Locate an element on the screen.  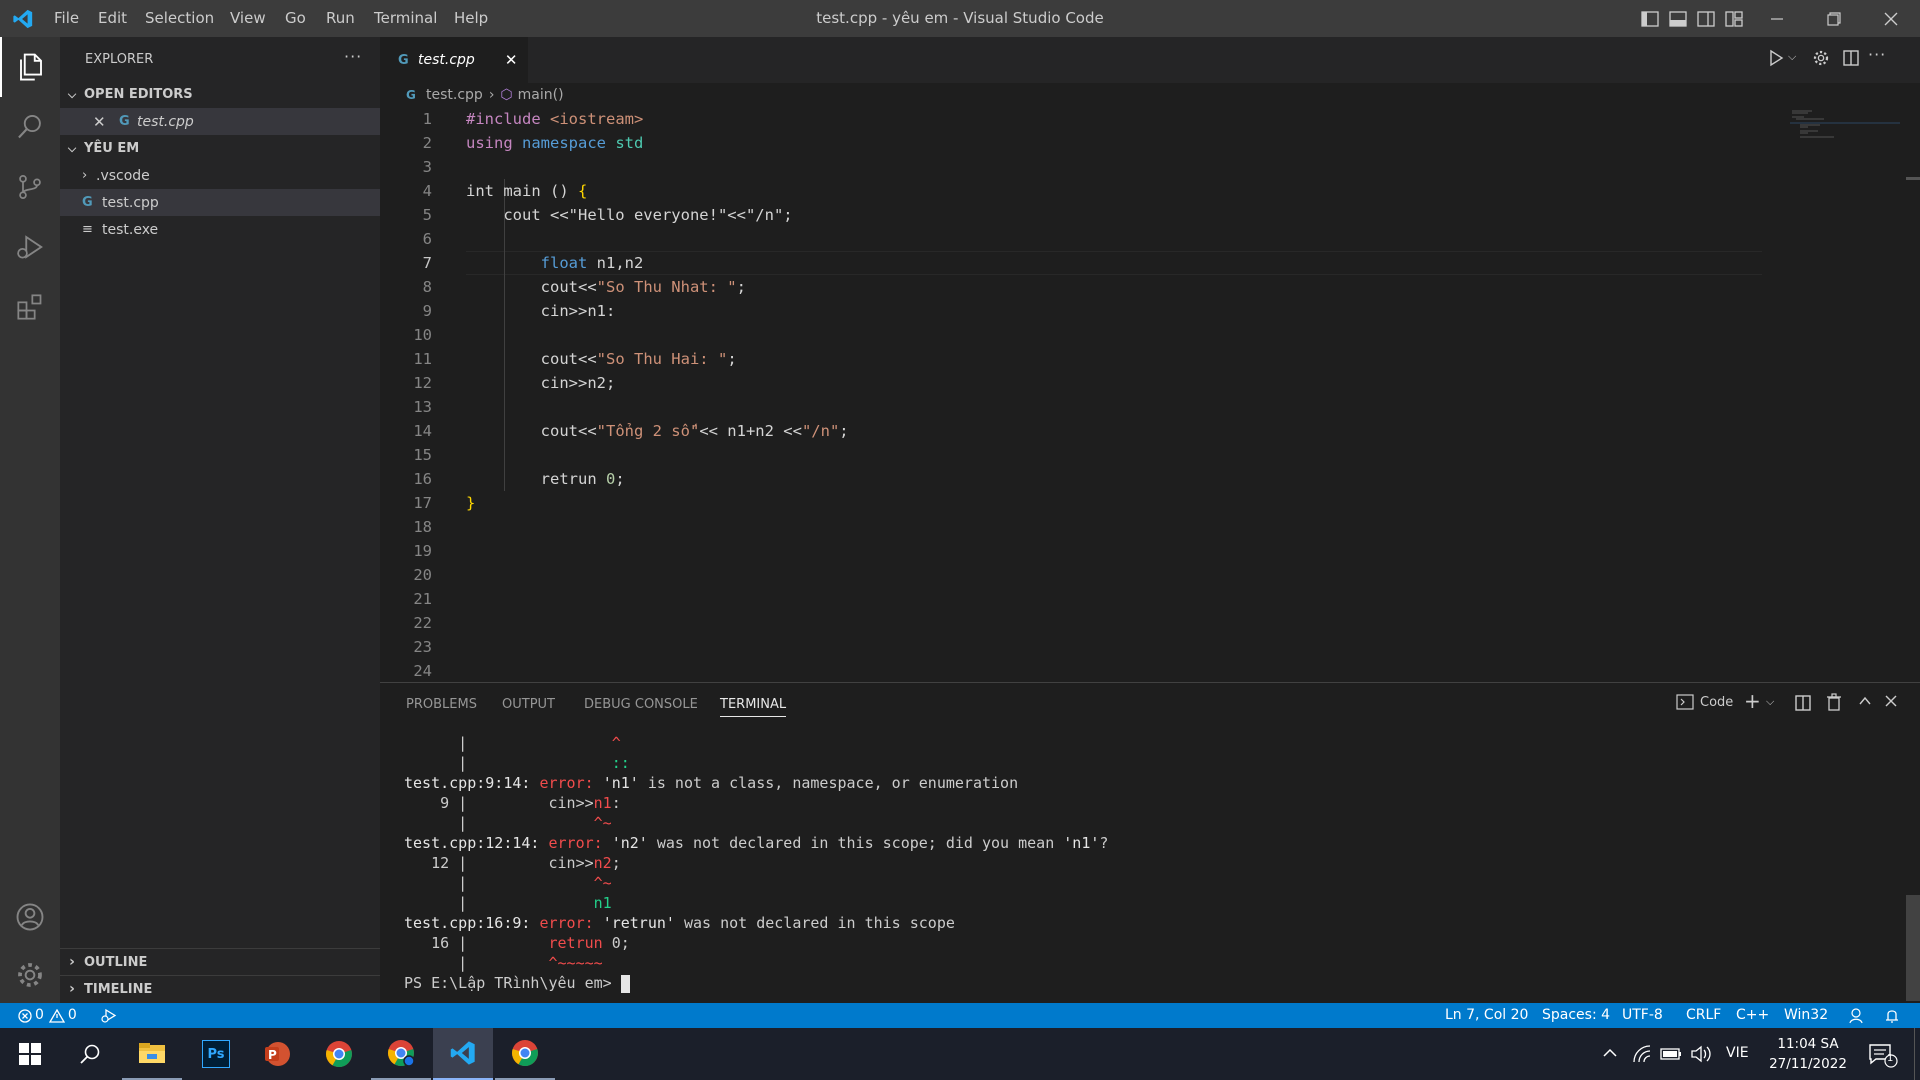
battery-icon is located at coordinates (1671, 1056).